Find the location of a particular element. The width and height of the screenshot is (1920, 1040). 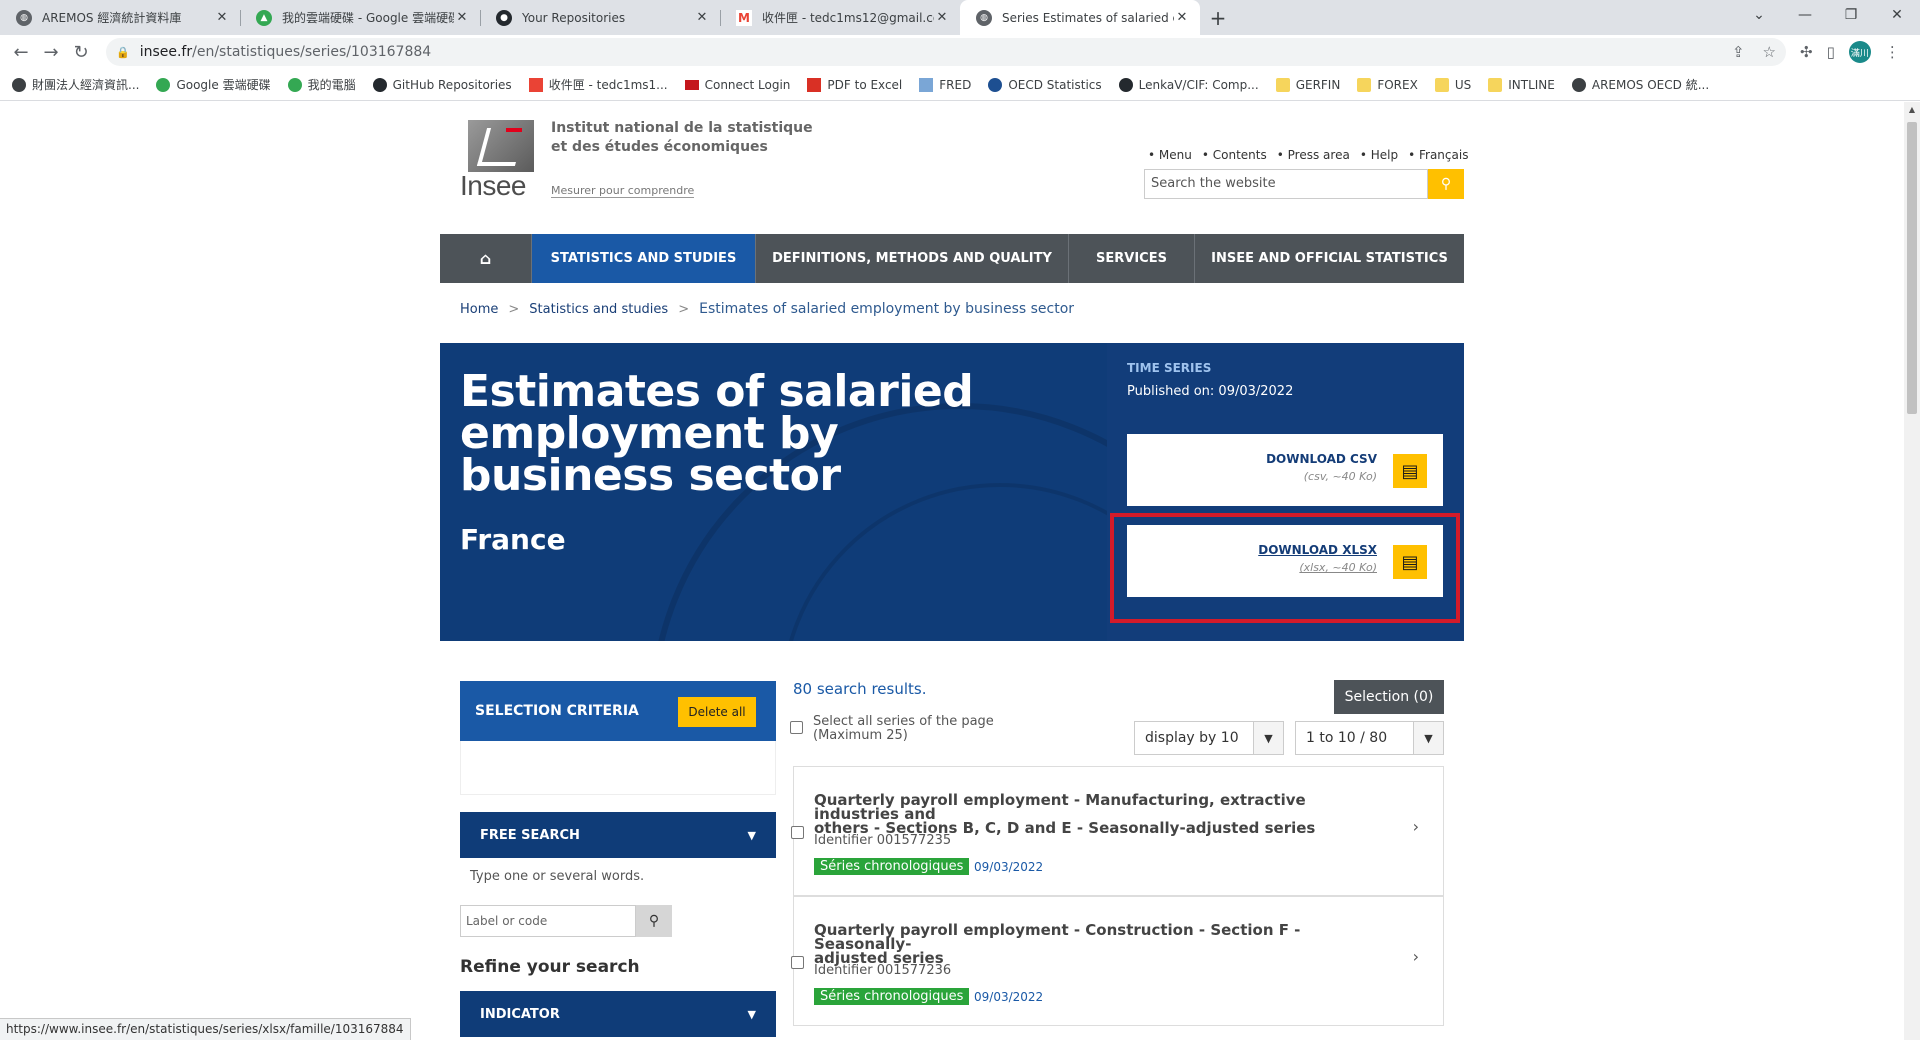

gmail-icon: M is located at coordinates (744, 17).